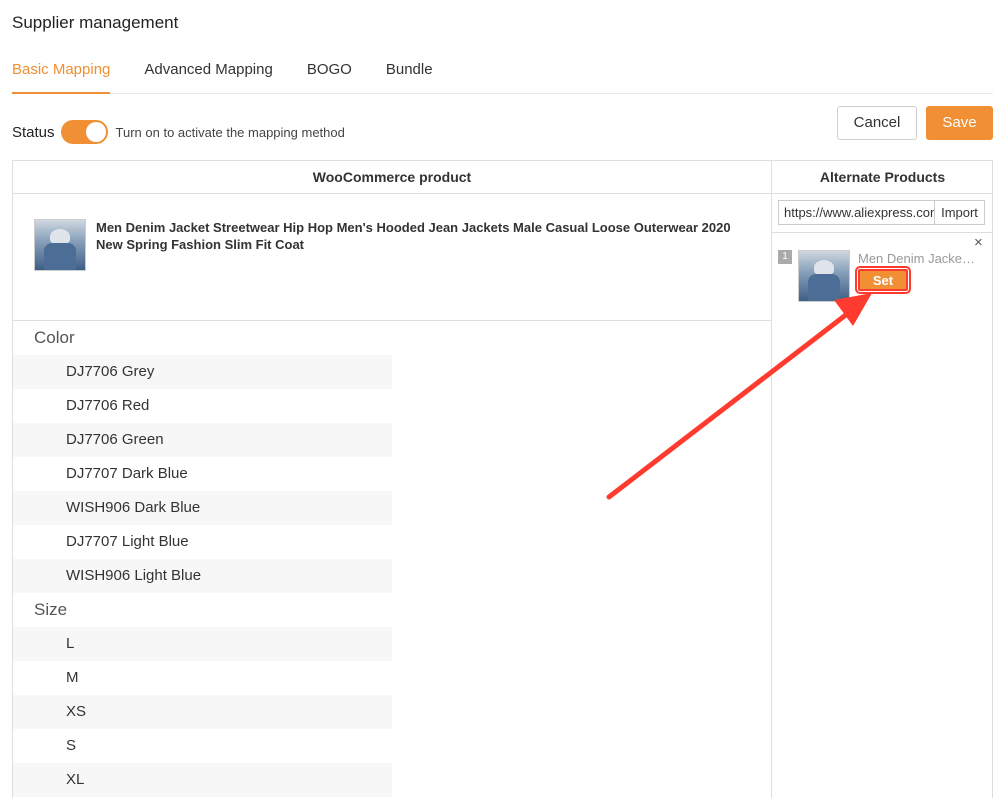  What do you see at coordinates (785, 257) in the screenshot?
I see `alternate-index-badge: 1` at bounding box center [785, 257].